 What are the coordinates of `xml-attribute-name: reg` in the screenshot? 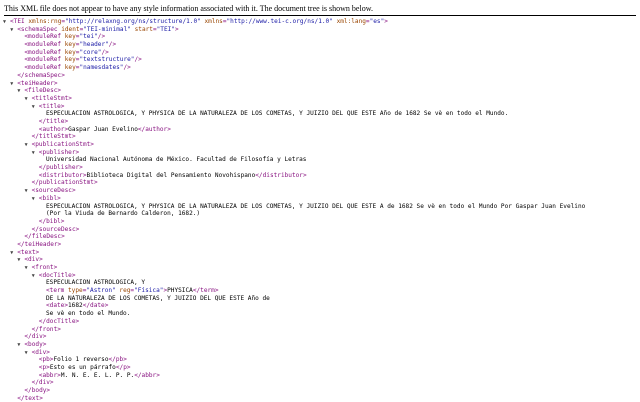 It's located at (125, 291).